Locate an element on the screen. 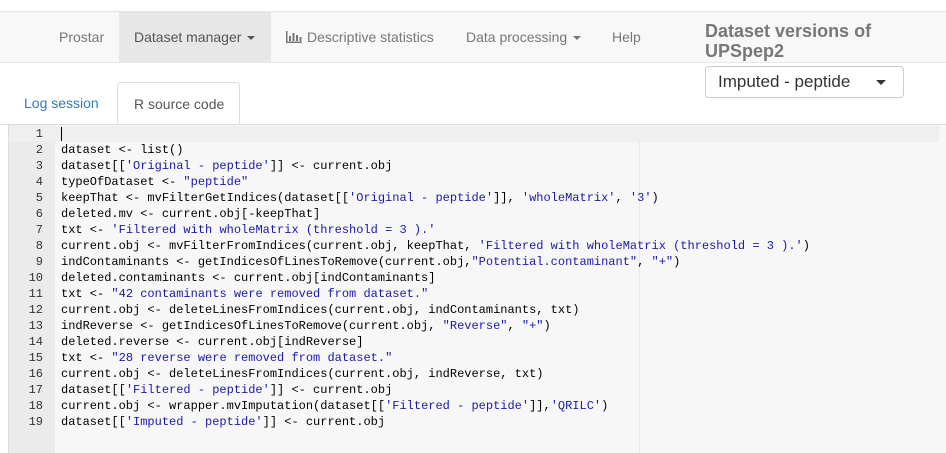 The width and height of the screenshot is (946, 453). line-number-text: 16 is located at coordinates (35, 374).